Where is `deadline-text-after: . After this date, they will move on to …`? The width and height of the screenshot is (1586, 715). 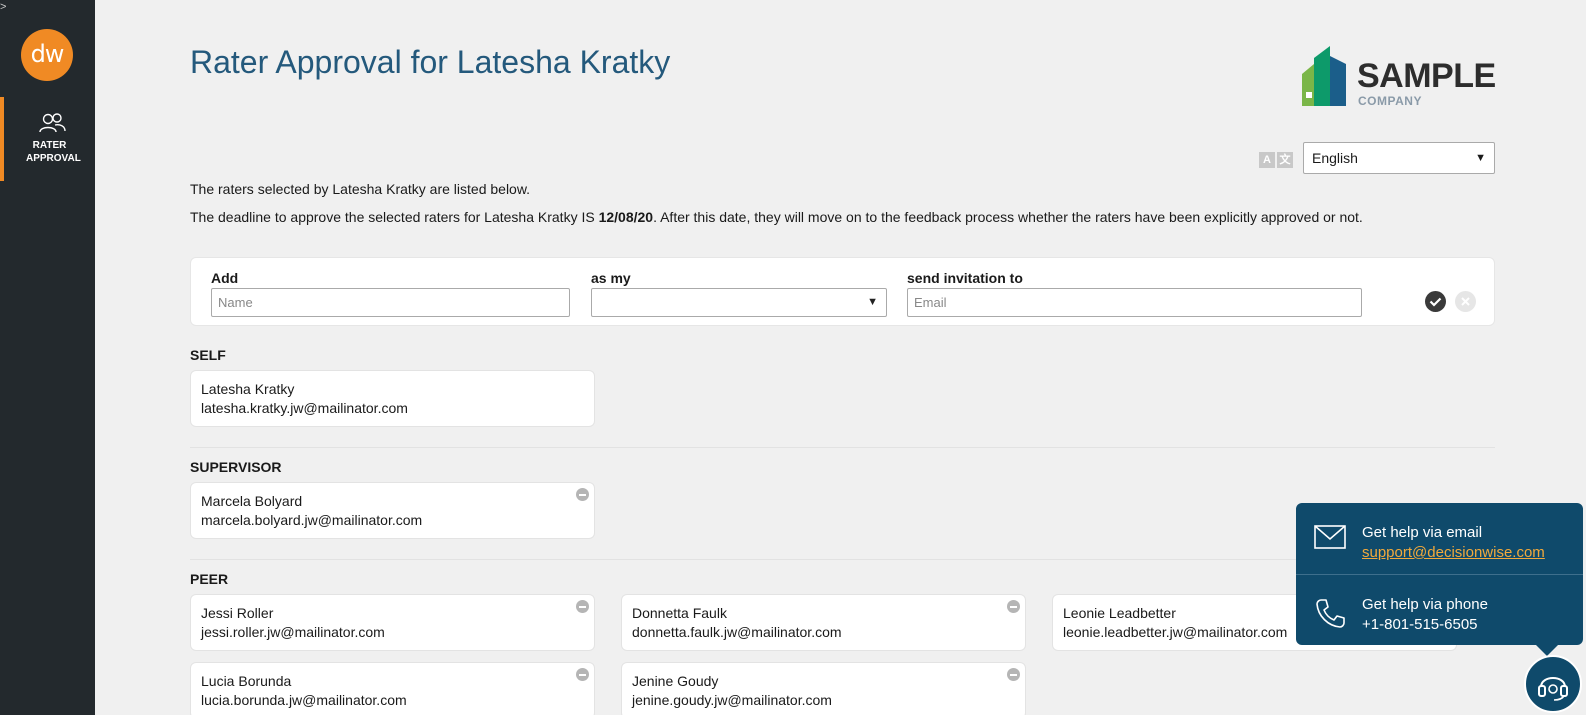
deadline-text-after: . After this date, they will move on to … is located at coordinates (1008, 217).